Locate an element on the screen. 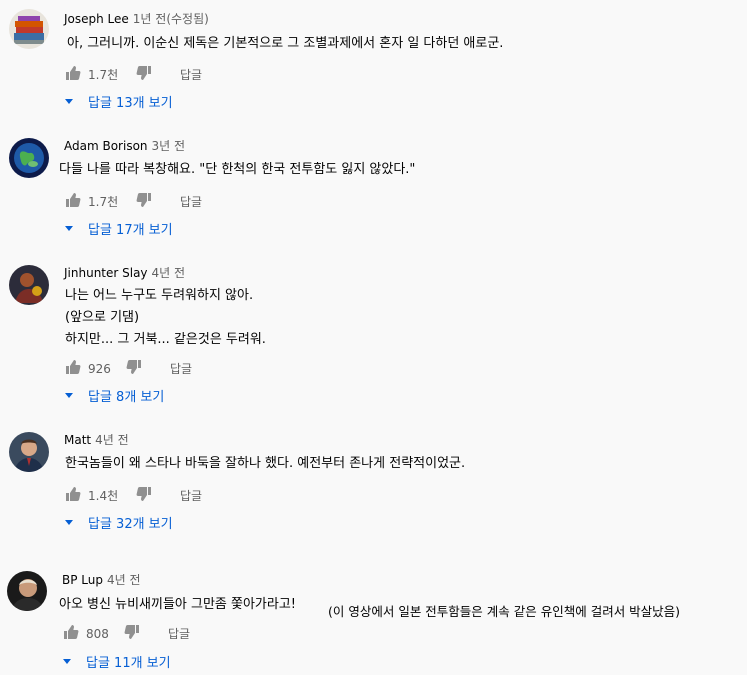  comment-line: 한국놈들이 왜 스타나 바둑을 잘하나 했다. 예전부터 존나게 전략적이었군. is located at coordinates (265, 463).